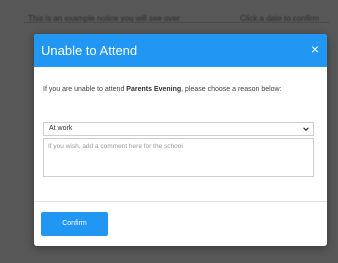 The height and width of the screenshot is (263, 338). What do you see at coordinates (89, 50) in the screenshot?
I see `dialog-title: Unable to Attend` at bounding box center [89, 50].